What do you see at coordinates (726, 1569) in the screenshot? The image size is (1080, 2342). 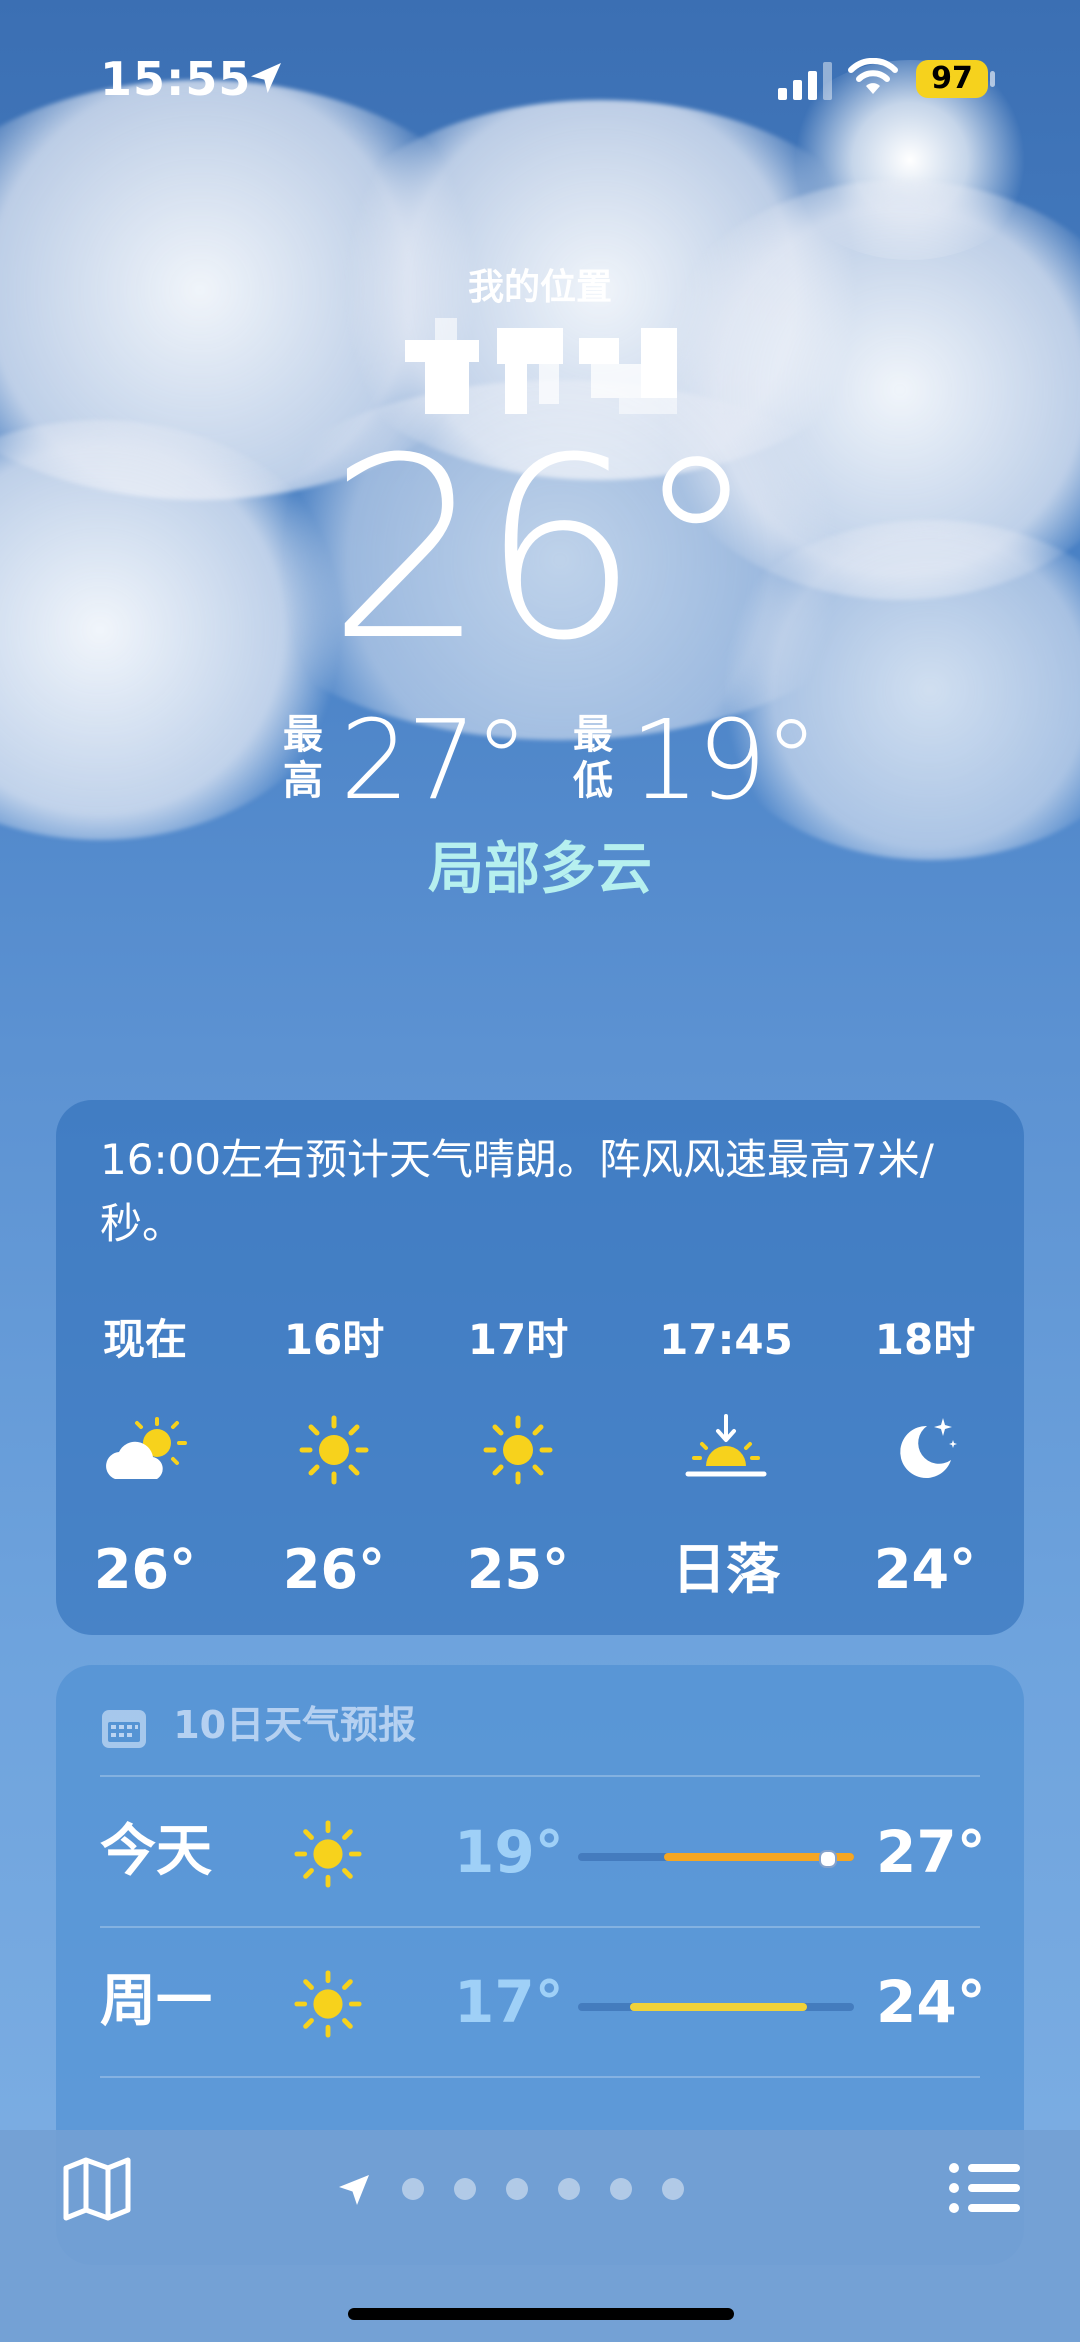 I see `hour-temp: 日落` at bounding box center [726, 1569].